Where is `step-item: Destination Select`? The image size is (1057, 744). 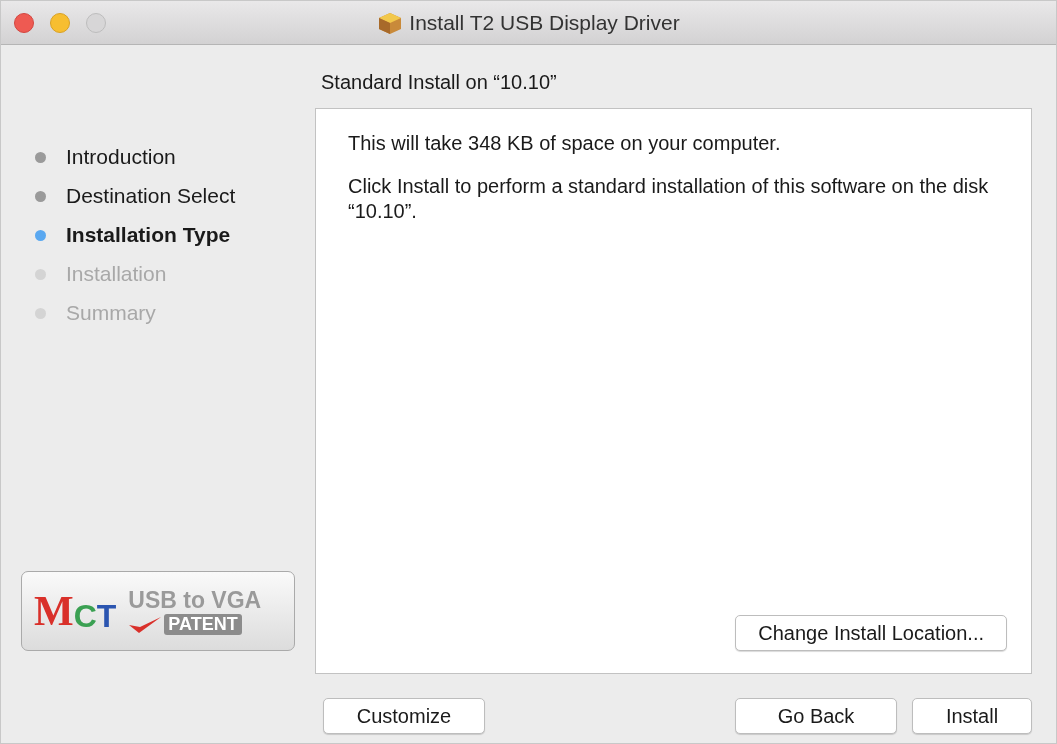 step-item: Destination Select is located at coordinates (135, 196).